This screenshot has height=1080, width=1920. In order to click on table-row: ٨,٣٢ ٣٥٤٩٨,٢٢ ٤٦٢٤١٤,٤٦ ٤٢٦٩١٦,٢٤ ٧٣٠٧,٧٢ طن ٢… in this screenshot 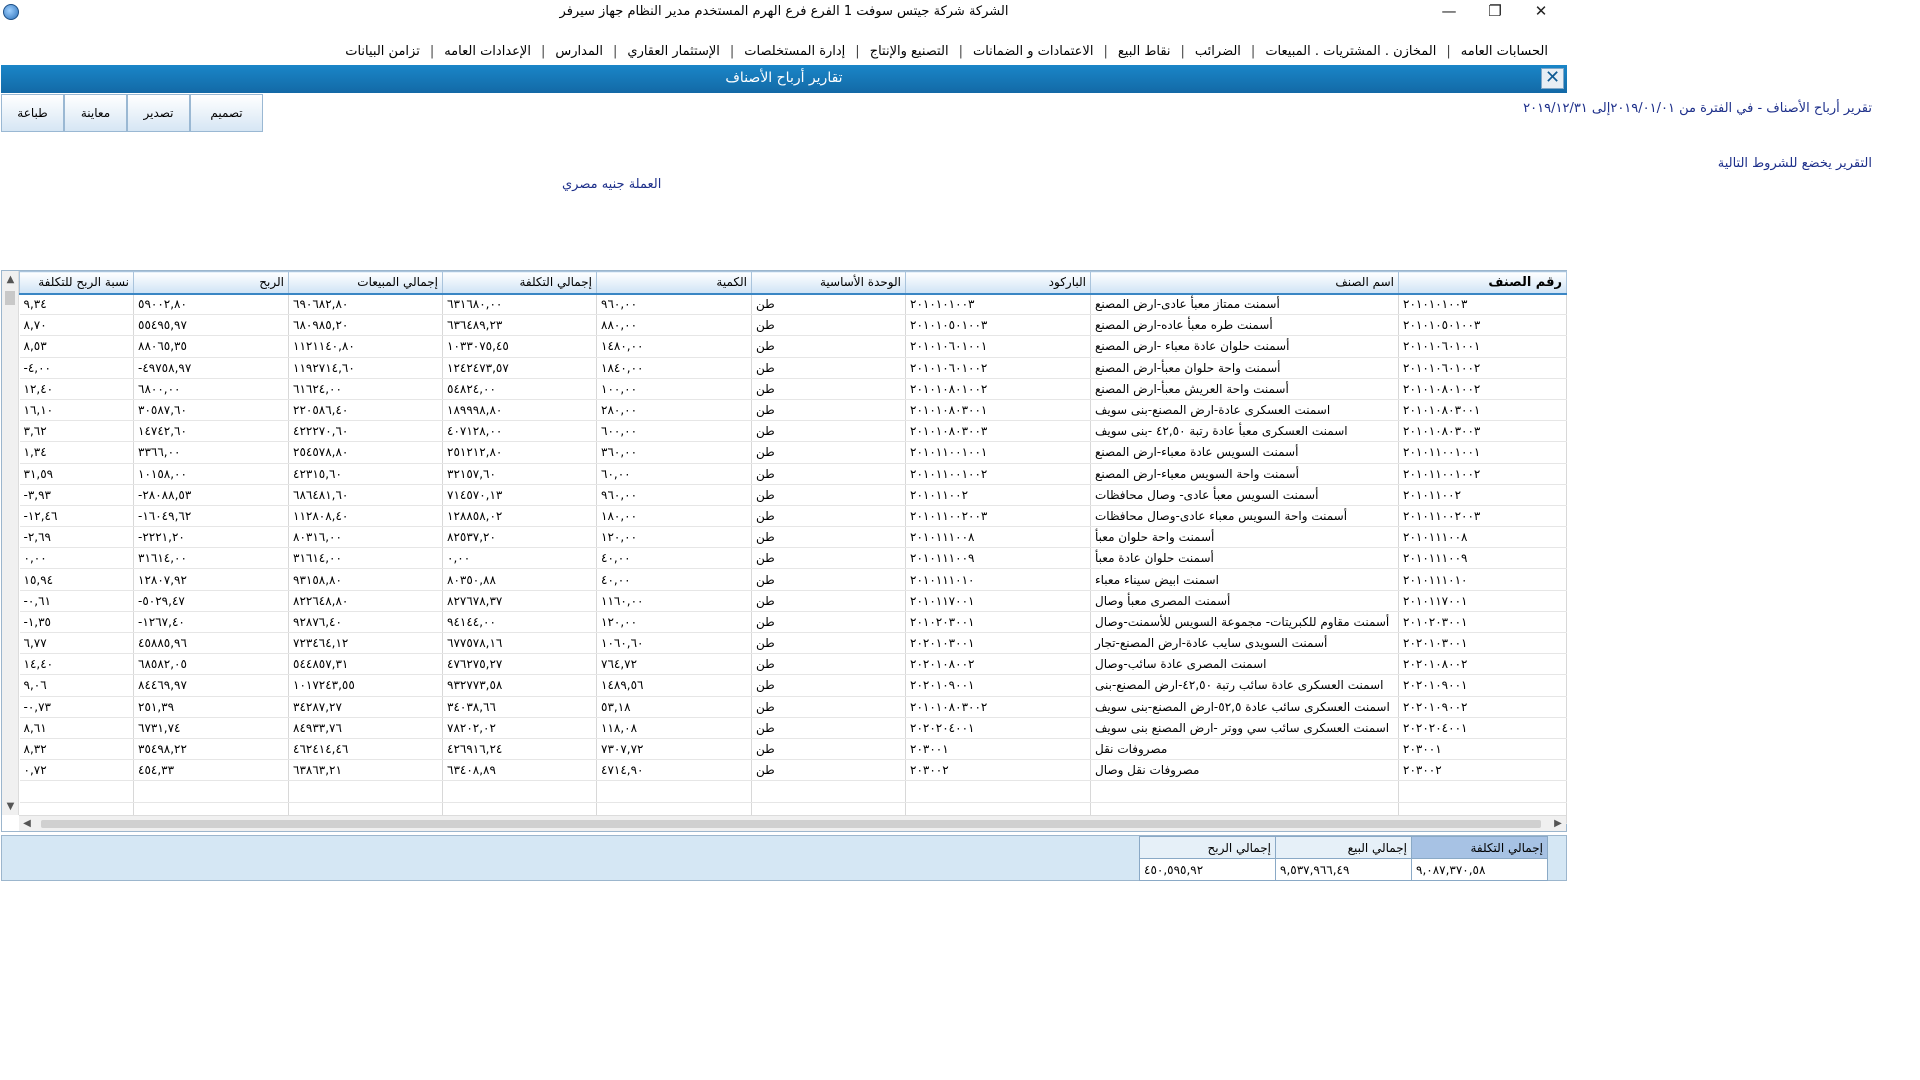, I will do `click(793, 749)`.